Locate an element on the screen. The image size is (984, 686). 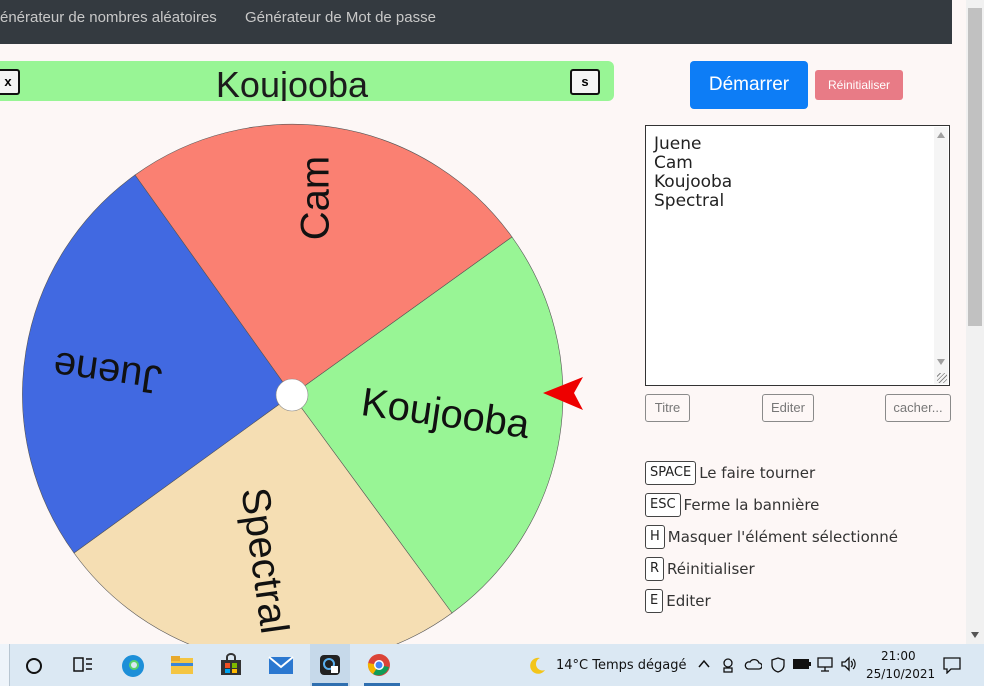
shortcut-key: ESC is located at coordinates (663, 505).